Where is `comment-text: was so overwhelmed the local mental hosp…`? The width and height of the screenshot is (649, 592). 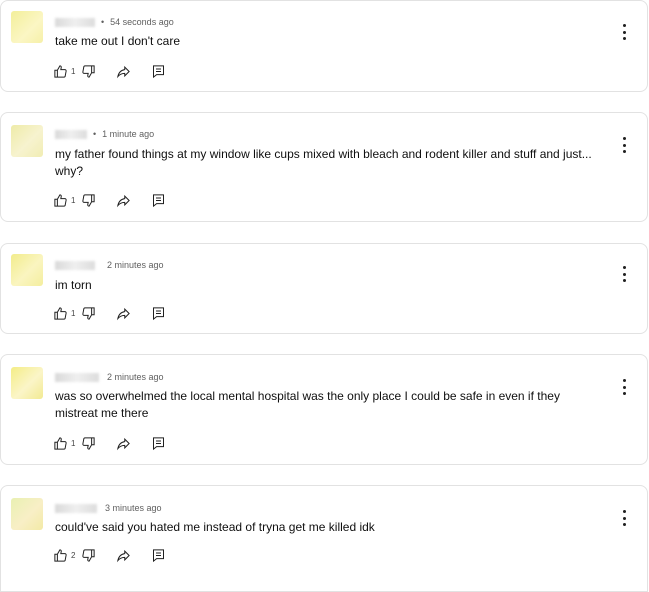
comment-text: was so overwhelmed the local mental hosp… is located at coordinates (307, 404).